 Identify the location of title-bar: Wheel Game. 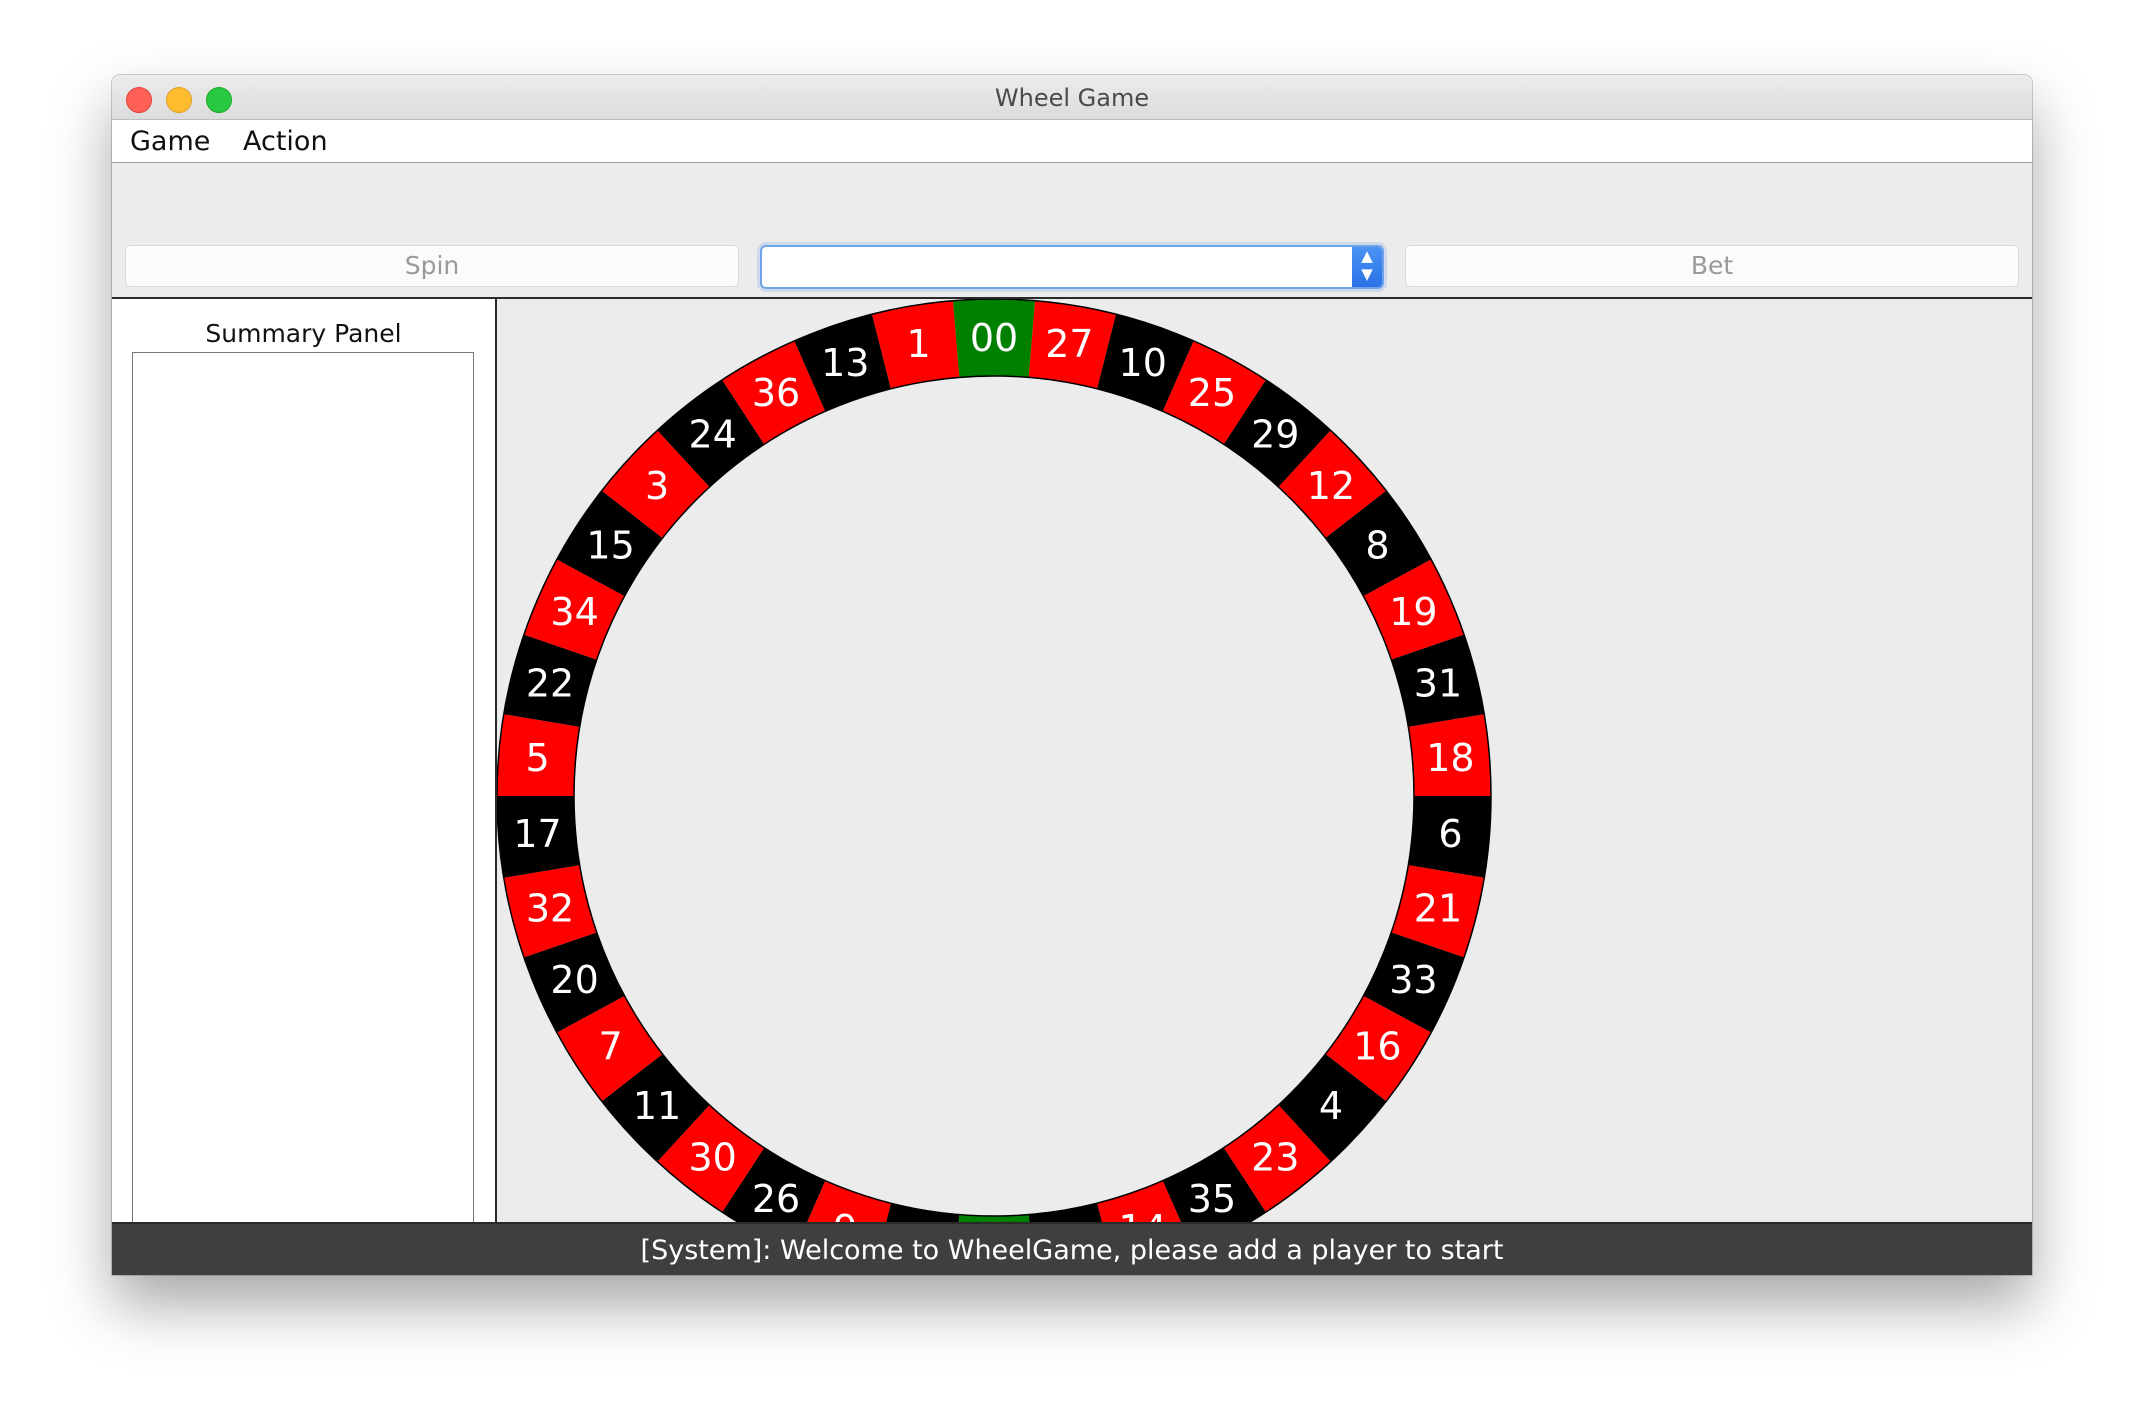
(1072, 97).